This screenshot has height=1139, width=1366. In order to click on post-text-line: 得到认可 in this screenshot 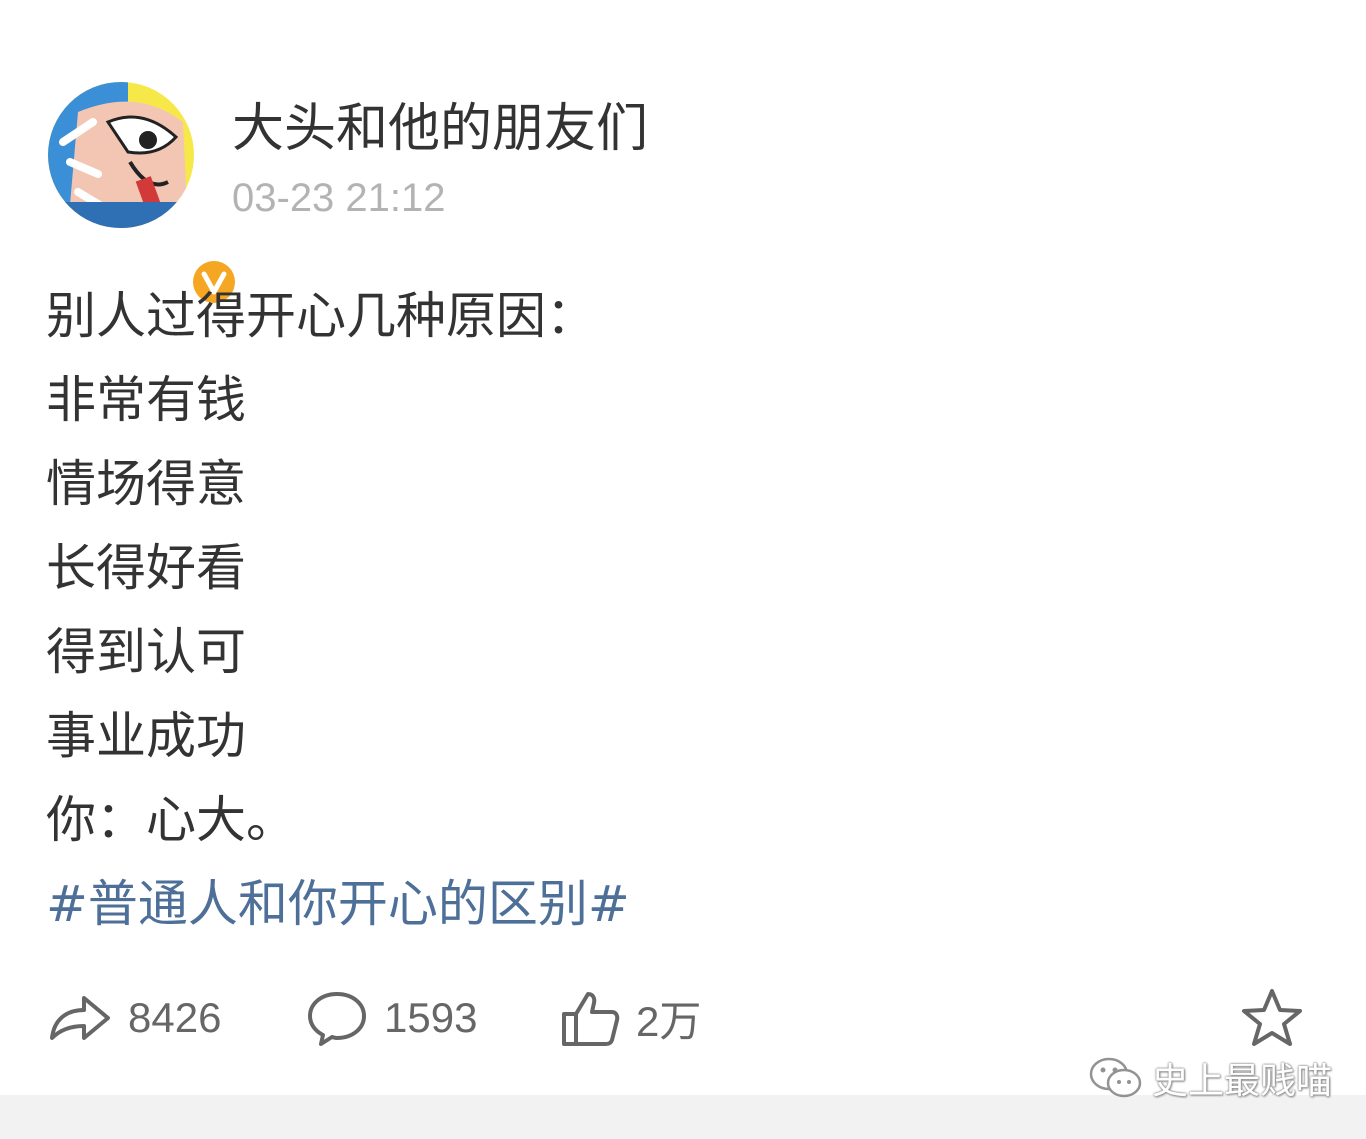, I will do `click(146, 652)`.